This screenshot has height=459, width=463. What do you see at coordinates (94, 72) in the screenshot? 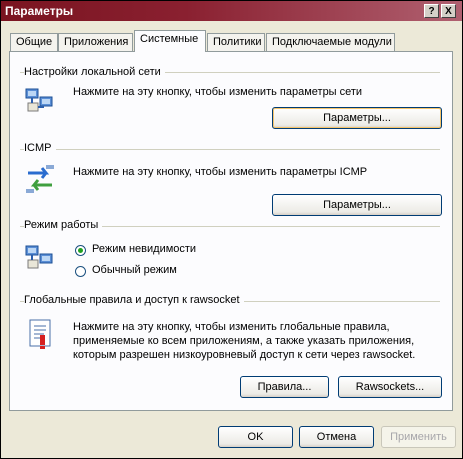
I see `lan-heading: Настройки локальной сети` at bounding box center [94, 72].